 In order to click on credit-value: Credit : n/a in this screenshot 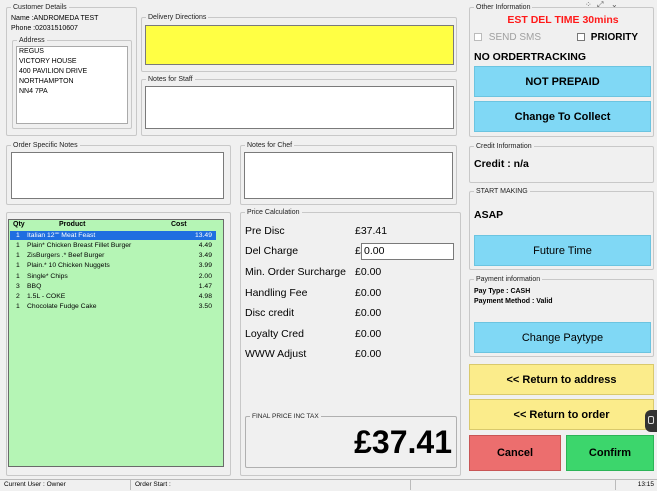, I will do `click(501, 164)`.